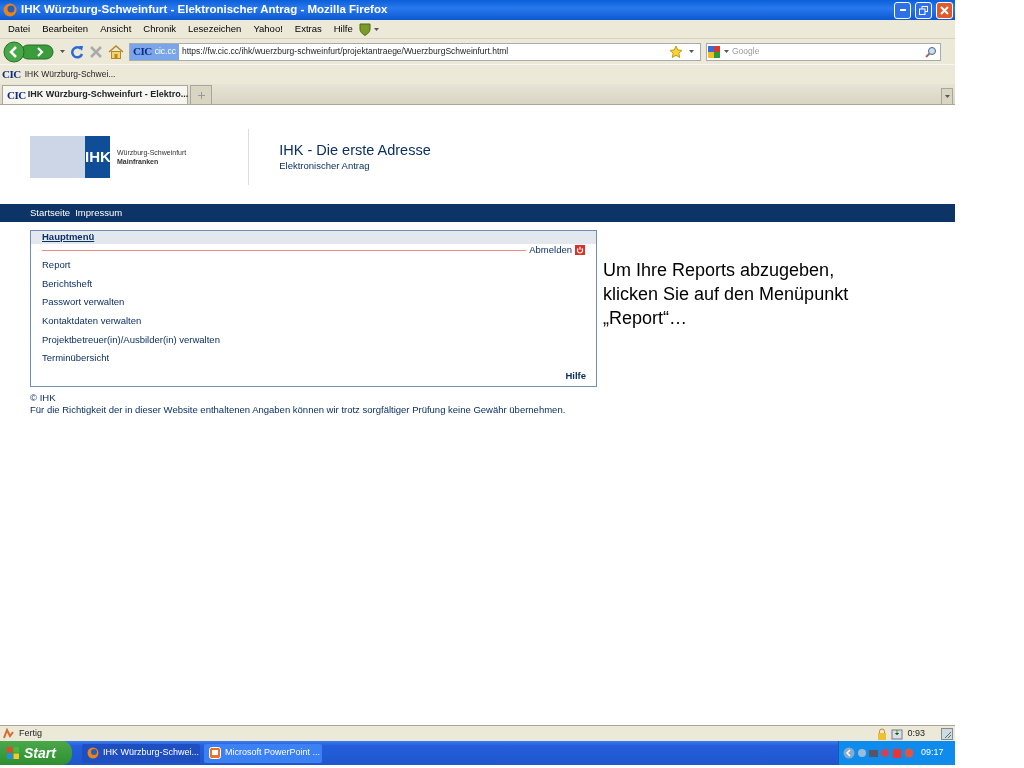  I want to click on help-link: Hilfe, so click(575, 375).